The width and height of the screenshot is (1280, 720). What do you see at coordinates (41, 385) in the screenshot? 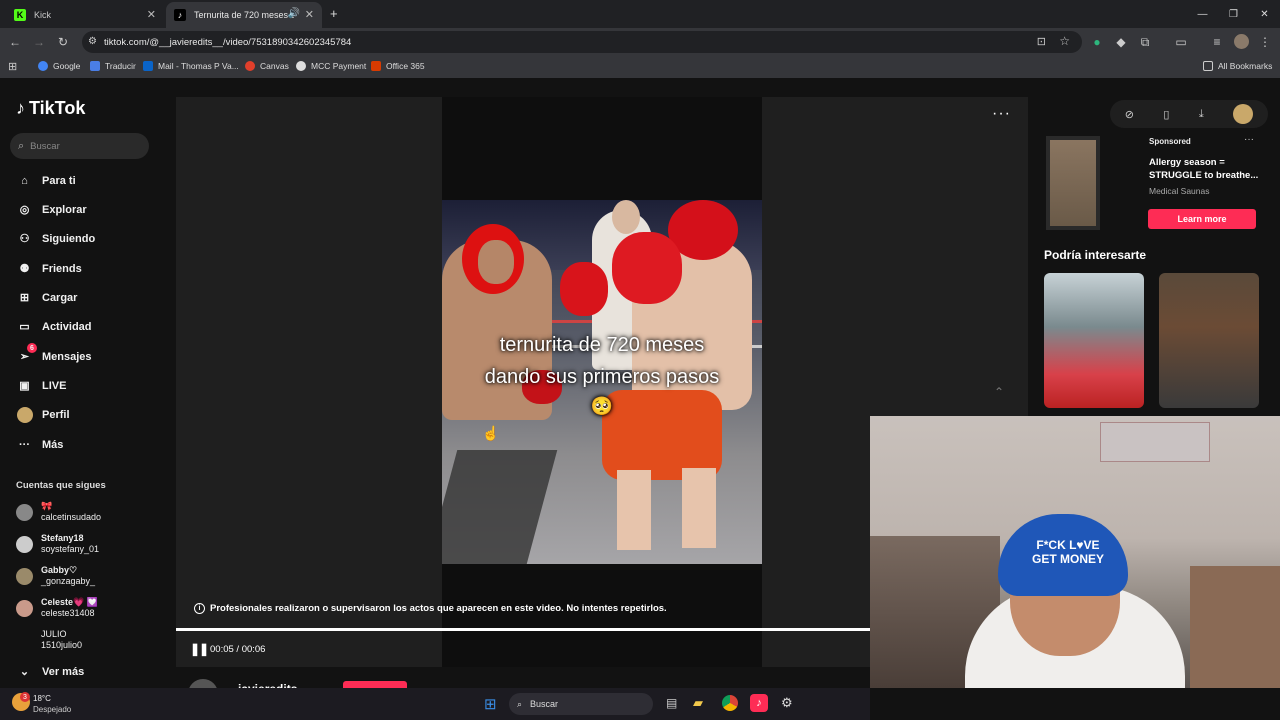
I see `nav-live: ▣ LIVE` at bounding box center [41, 385].